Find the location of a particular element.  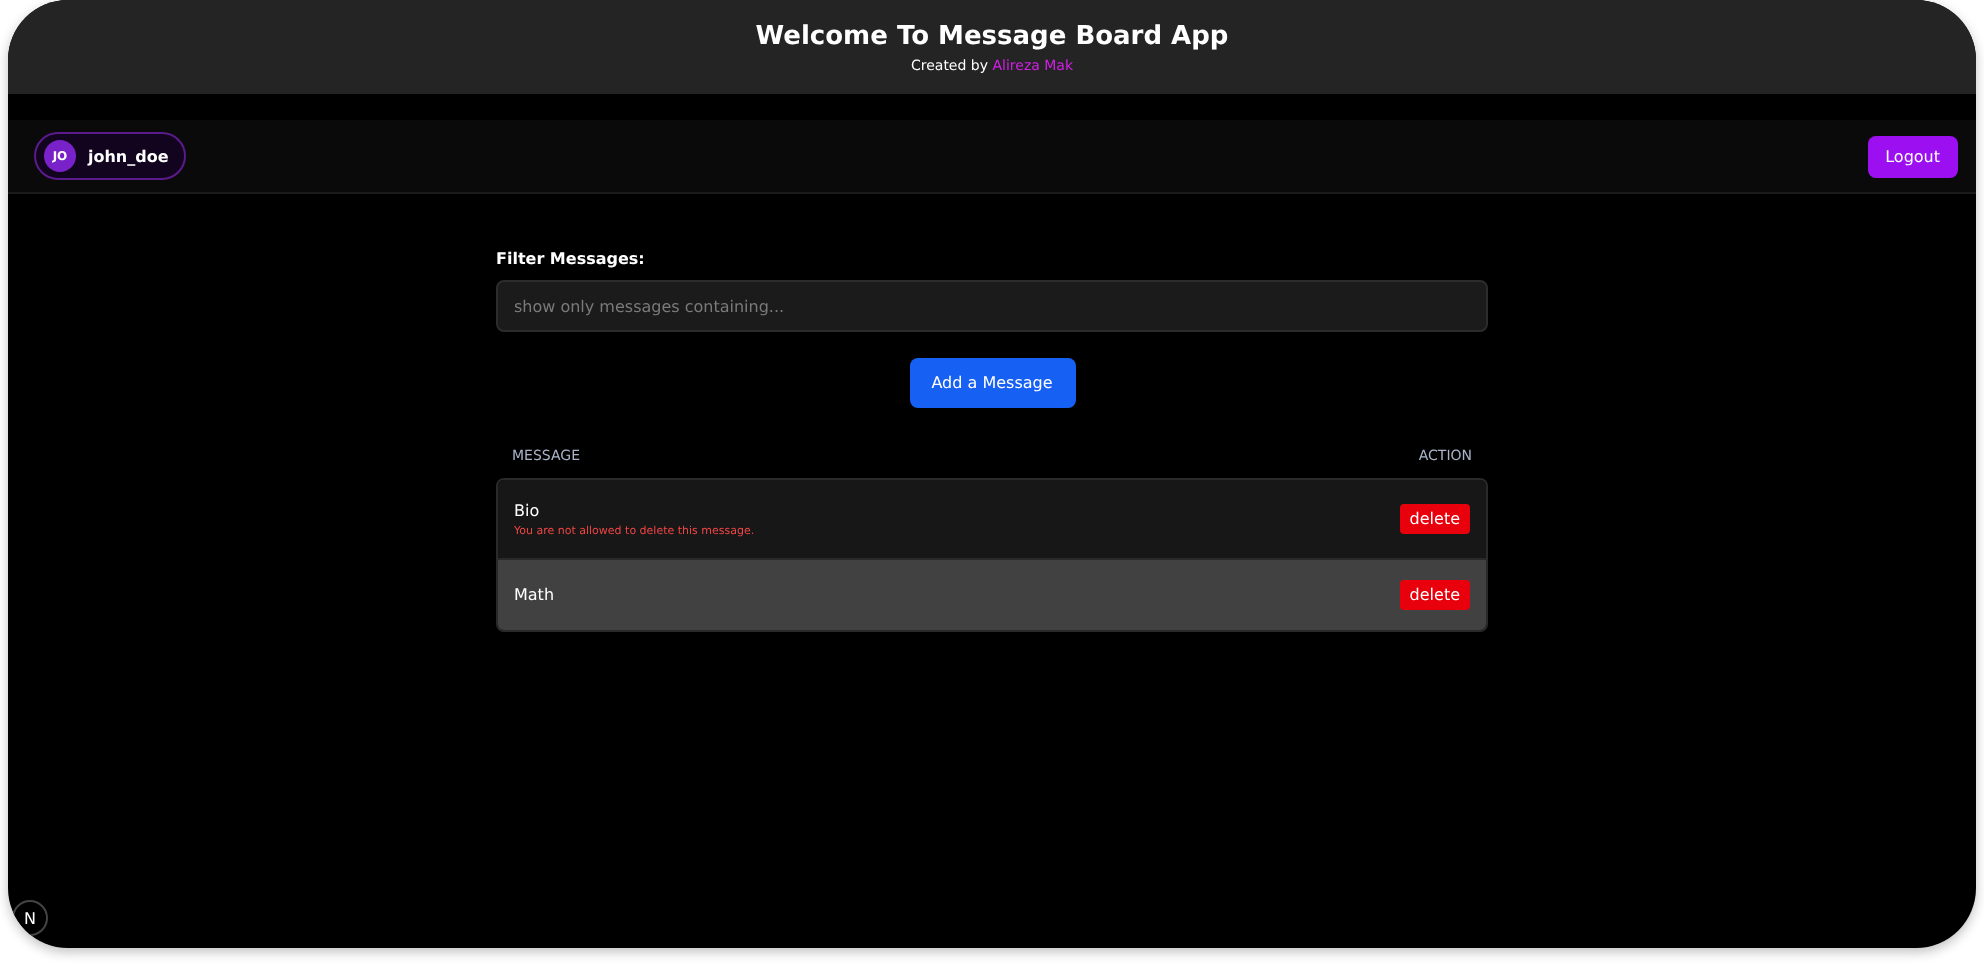

username: john_doe is located at coordinates (128, 156).